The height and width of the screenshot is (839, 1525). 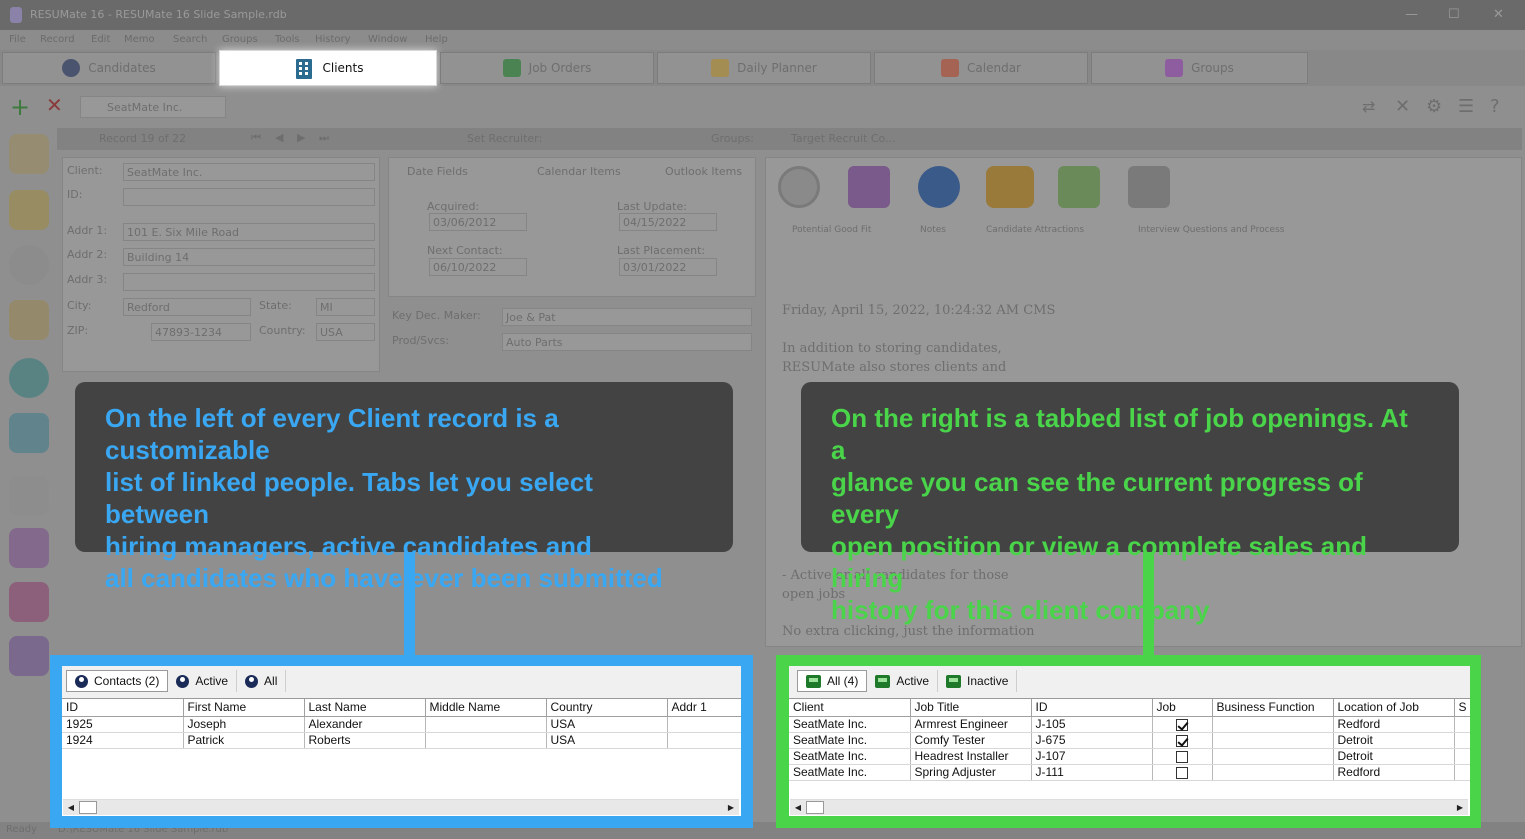 What do you see at coordinates (29, 548) in the screenshot?
I see `mail-icon` at bounding box center [29, 548].